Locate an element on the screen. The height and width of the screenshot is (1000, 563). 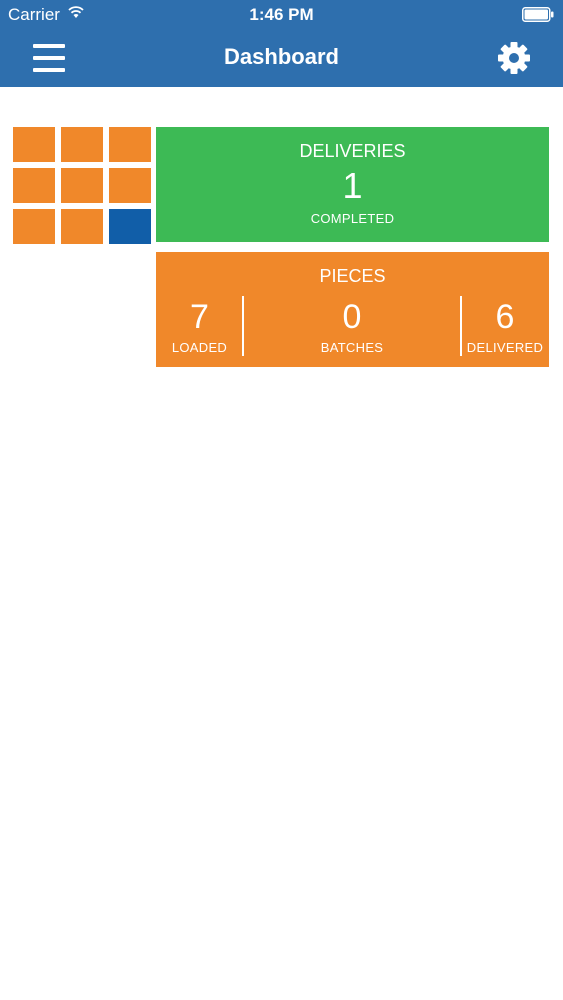
gear-icon is located at coordinates (514, 58).